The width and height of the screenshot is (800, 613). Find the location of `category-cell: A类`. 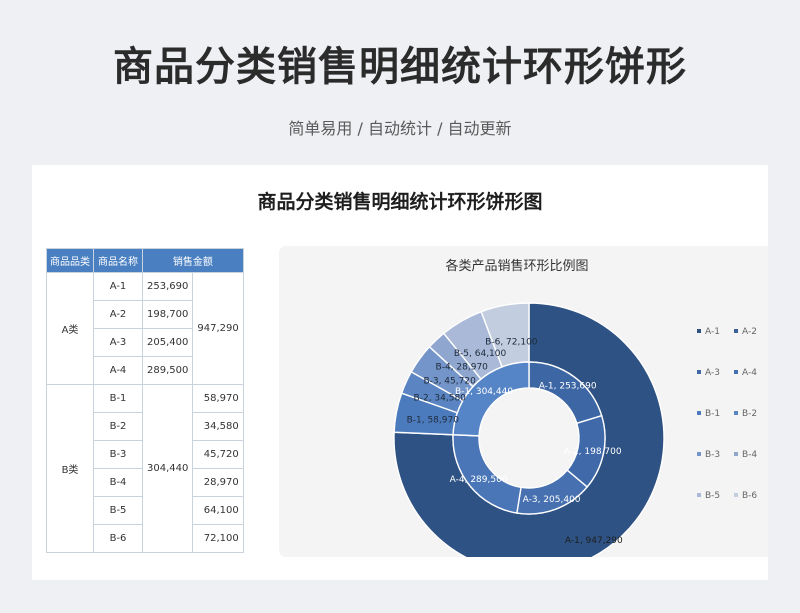

category-cell: A类 is located at coordinates (70, 328).